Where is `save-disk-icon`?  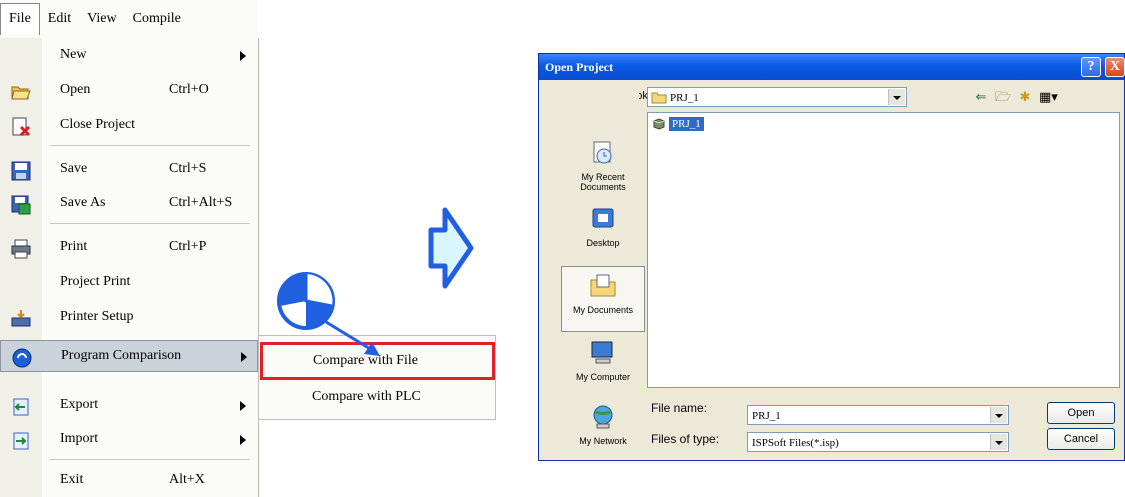 save-disk-icon is located at coordinates (21, 171).